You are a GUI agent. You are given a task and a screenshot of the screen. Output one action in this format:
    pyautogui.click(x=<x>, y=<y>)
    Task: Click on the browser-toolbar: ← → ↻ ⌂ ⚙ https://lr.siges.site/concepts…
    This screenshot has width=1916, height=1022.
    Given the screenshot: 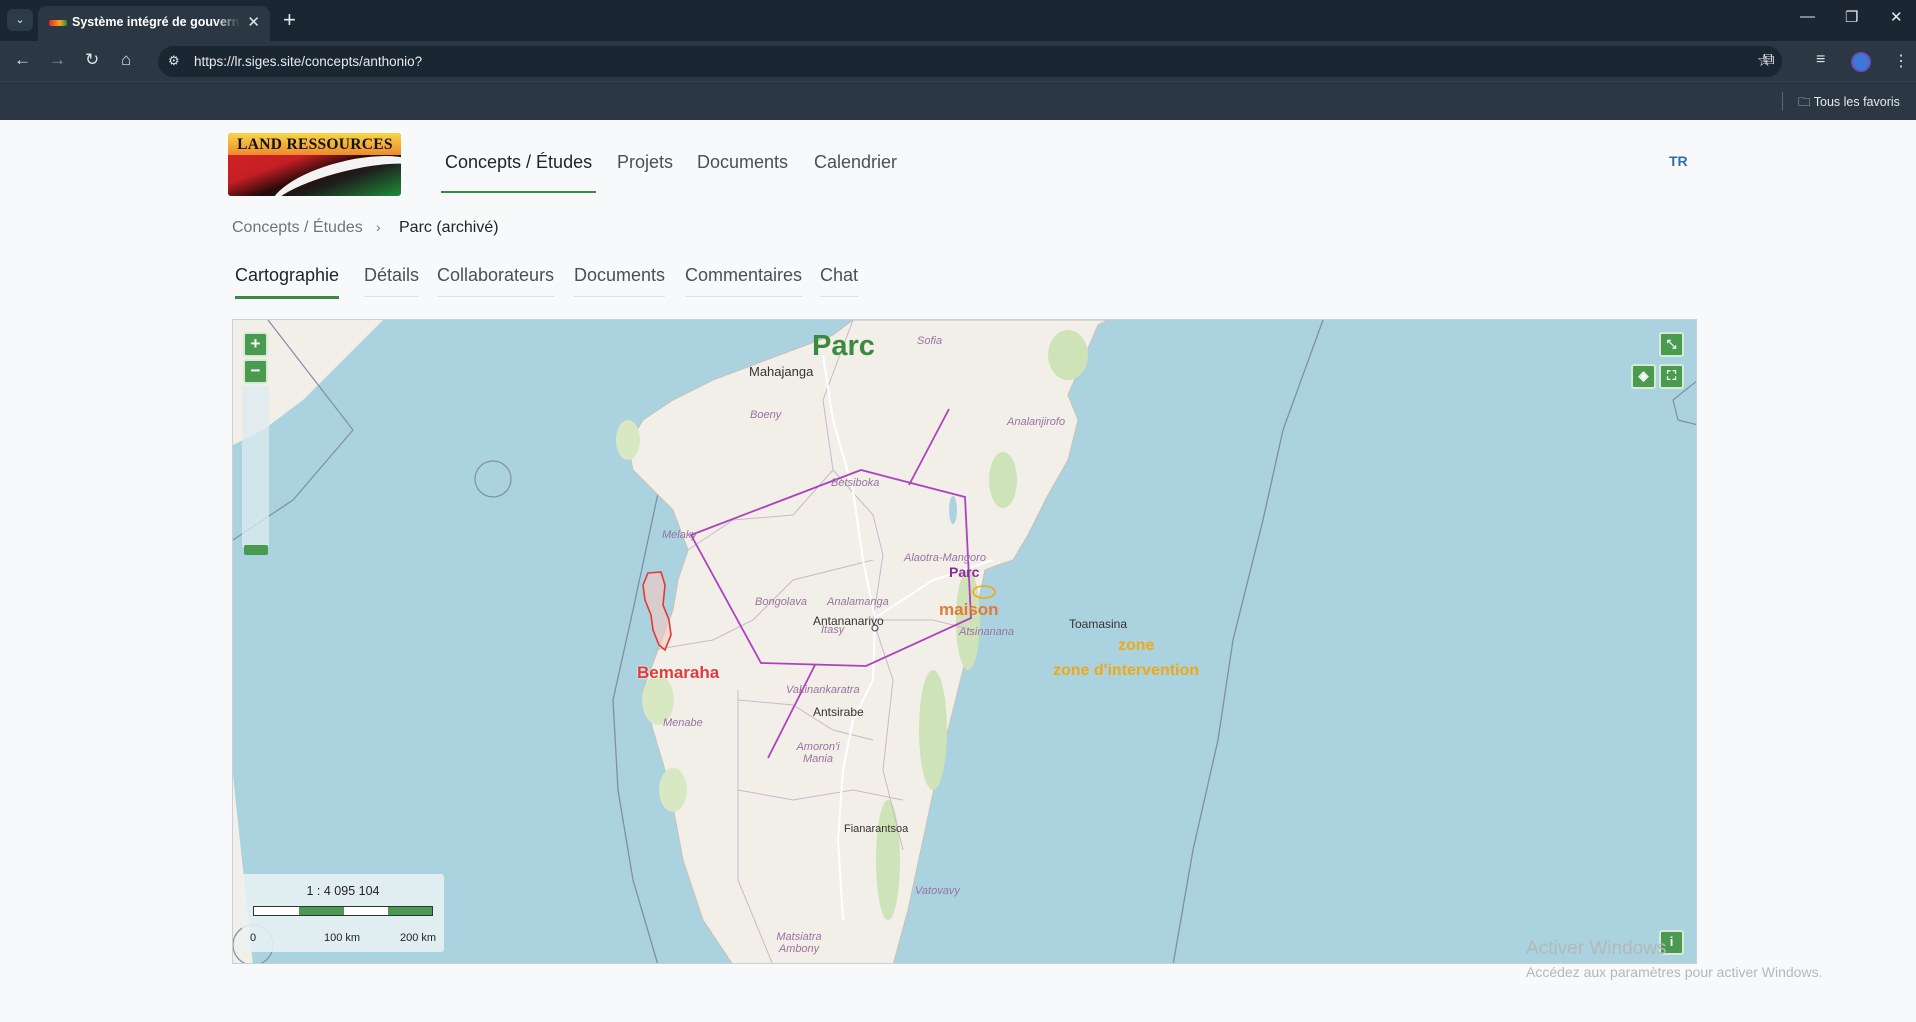 What is the action you would take?
    pyautogui.click(x=958, y=61)
    